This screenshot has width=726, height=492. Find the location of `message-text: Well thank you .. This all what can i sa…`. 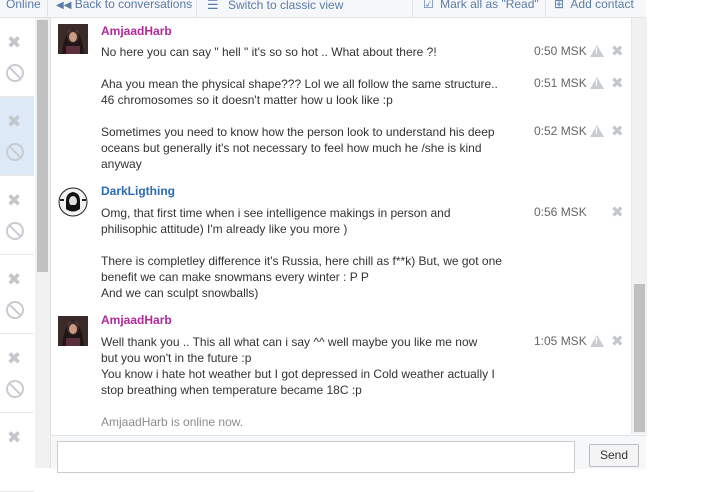

message-text: Well thank you .. This all what can i sa… is located at coordinates (298, 366).